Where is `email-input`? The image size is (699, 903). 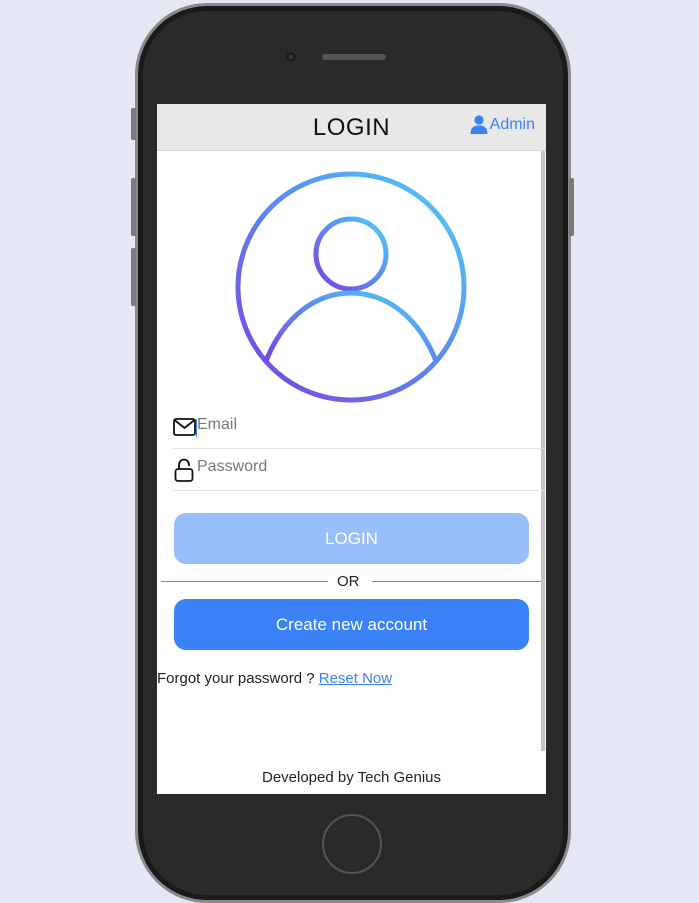 email-input is located at coordinates (362, 425).